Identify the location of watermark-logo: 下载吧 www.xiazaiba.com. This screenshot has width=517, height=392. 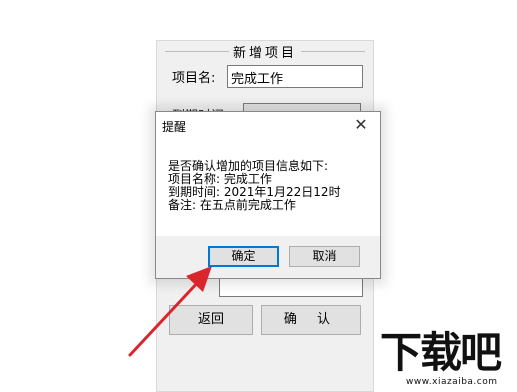
(446, 360).